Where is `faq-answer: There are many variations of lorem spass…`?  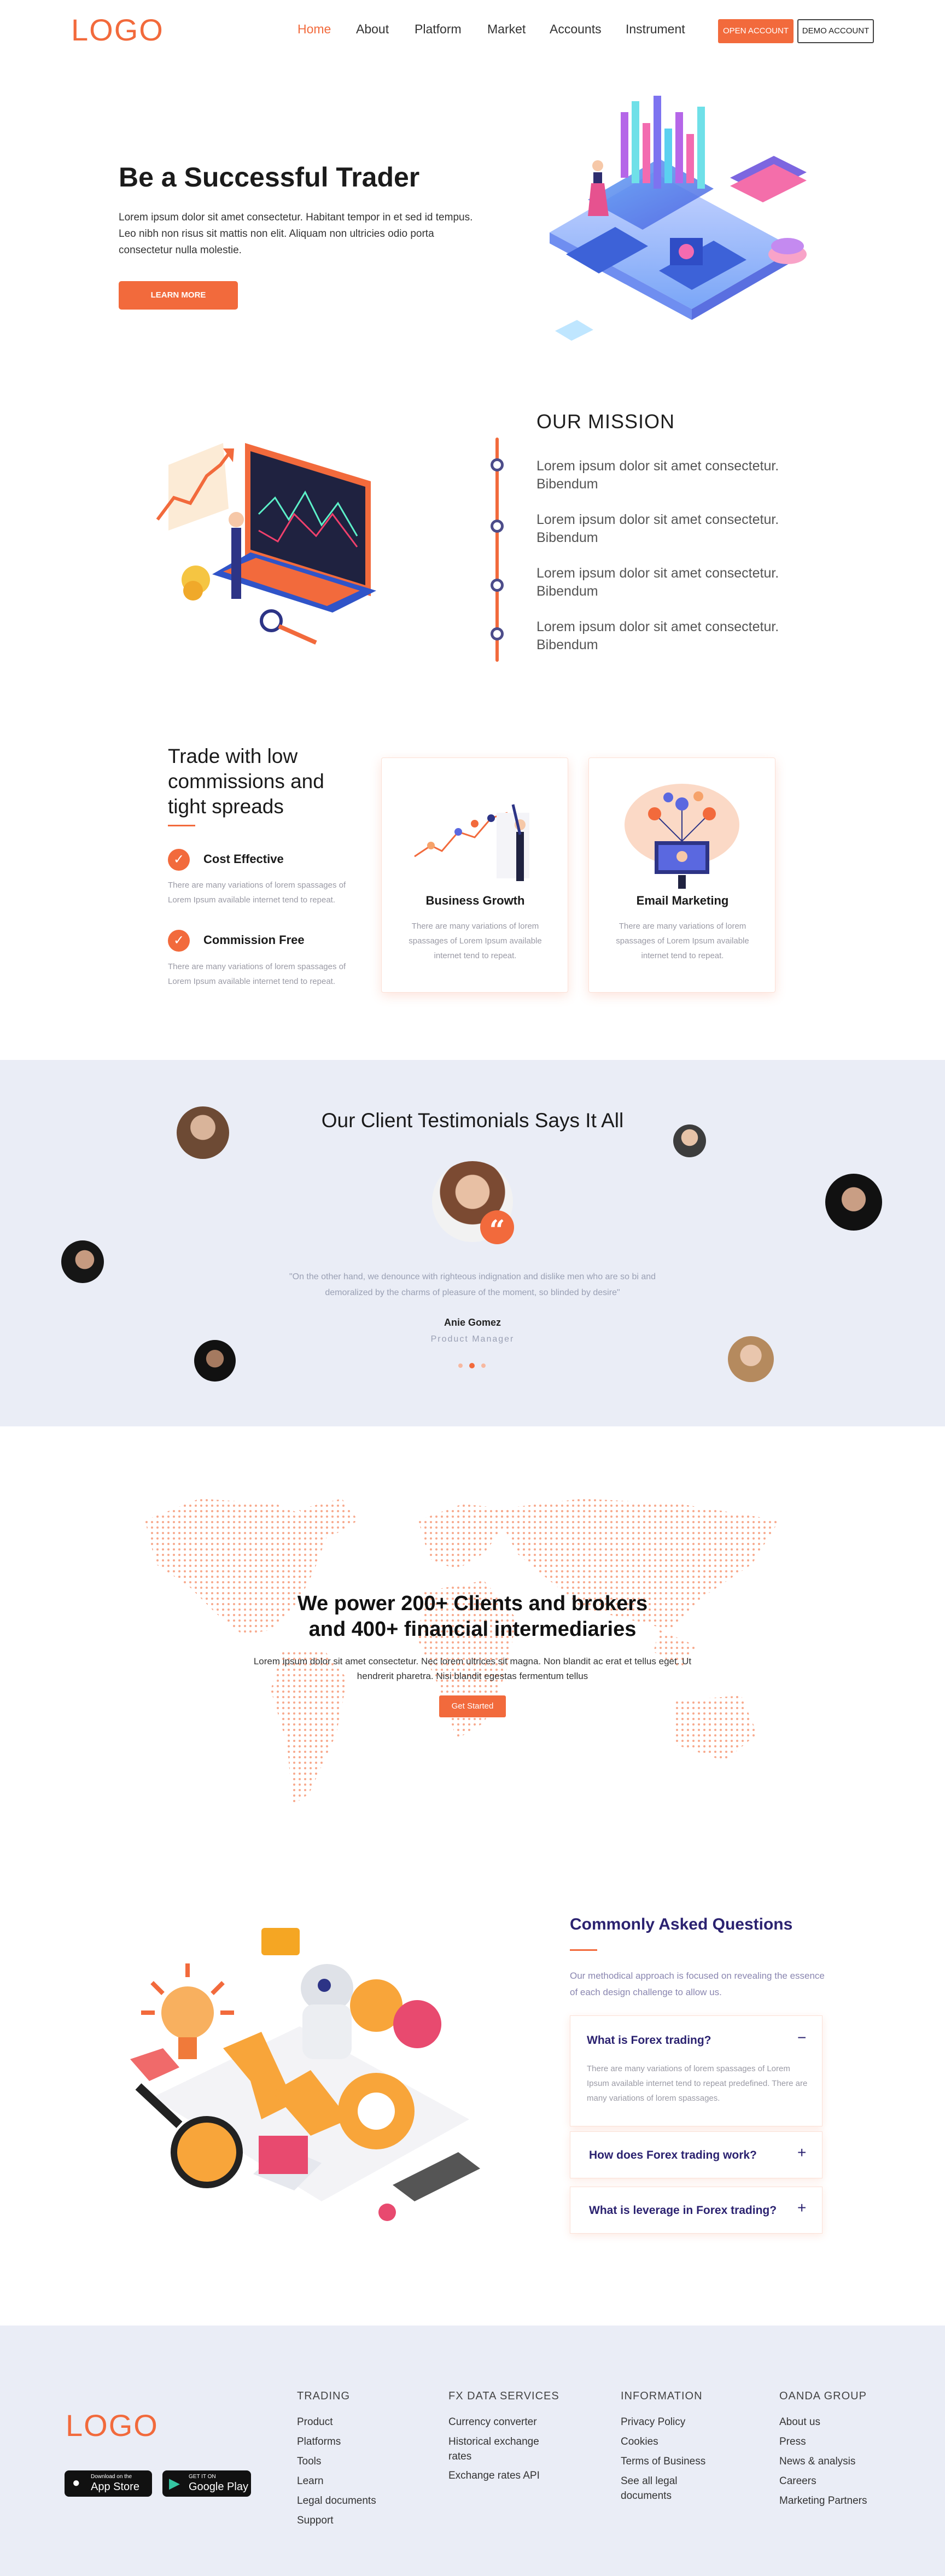
faq-answer: There are many variations of lorem spass… is located at coordinates (697, 2083).